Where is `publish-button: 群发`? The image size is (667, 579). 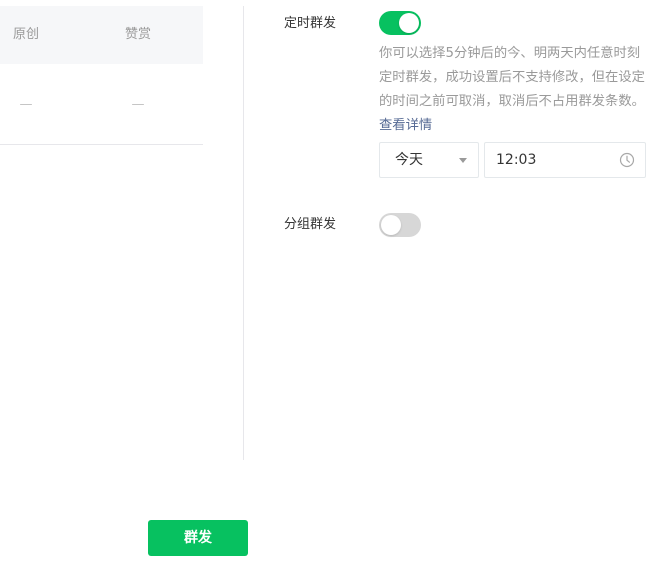
publish-button: 群发 is located at coordinates (198, 538).